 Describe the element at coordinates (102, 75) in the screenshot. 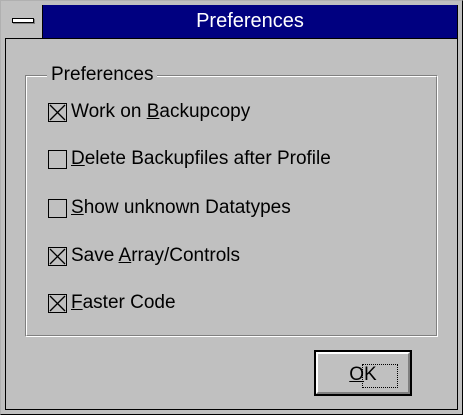

I see `groupbox-label: Preferences` at that location.